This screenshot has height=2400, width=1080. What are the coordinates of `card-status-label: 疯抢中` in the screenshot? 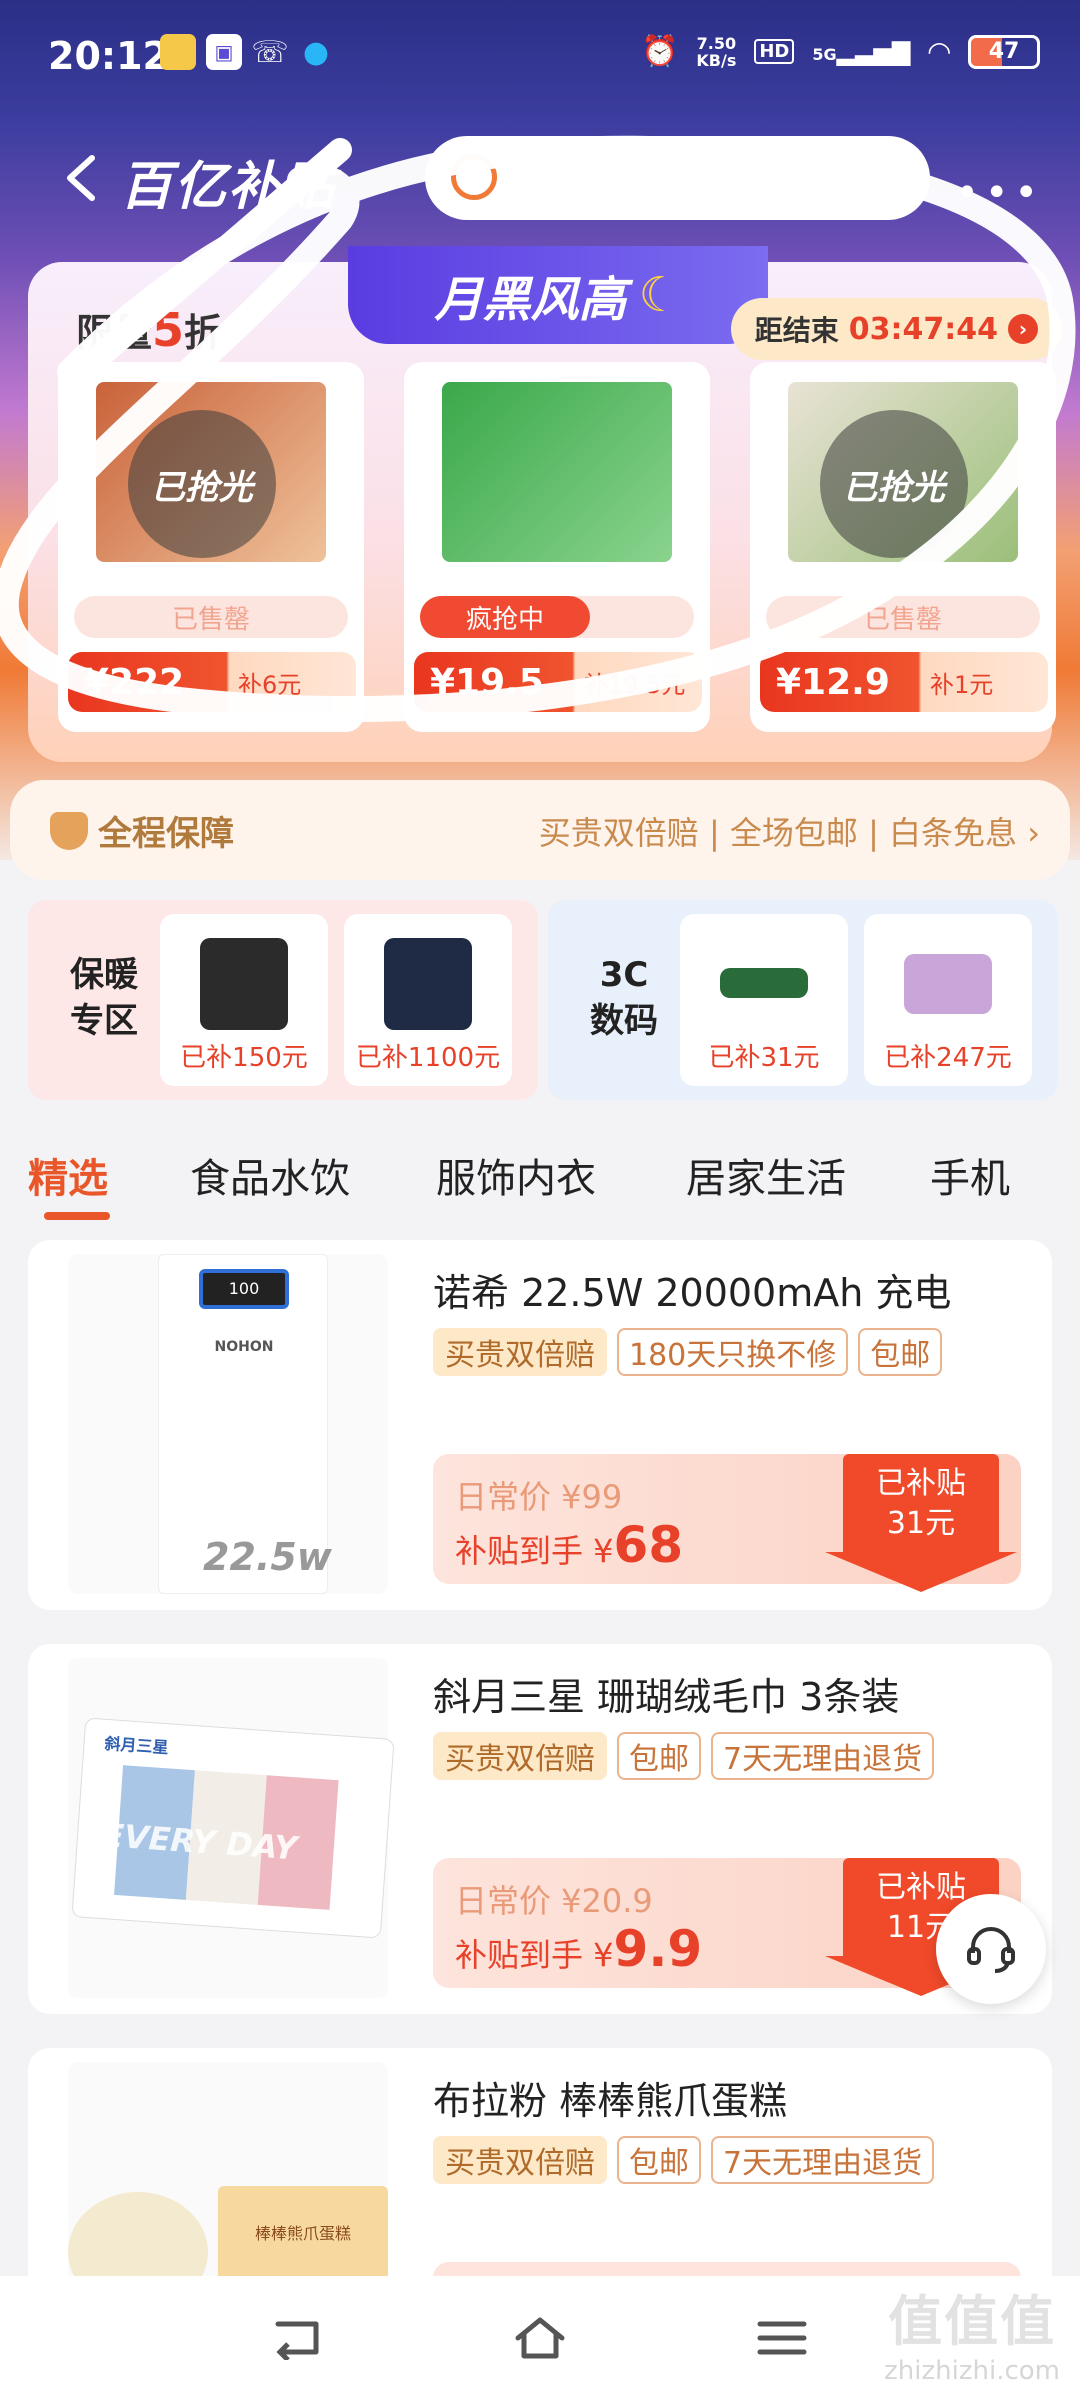 It's located at (505, 617).